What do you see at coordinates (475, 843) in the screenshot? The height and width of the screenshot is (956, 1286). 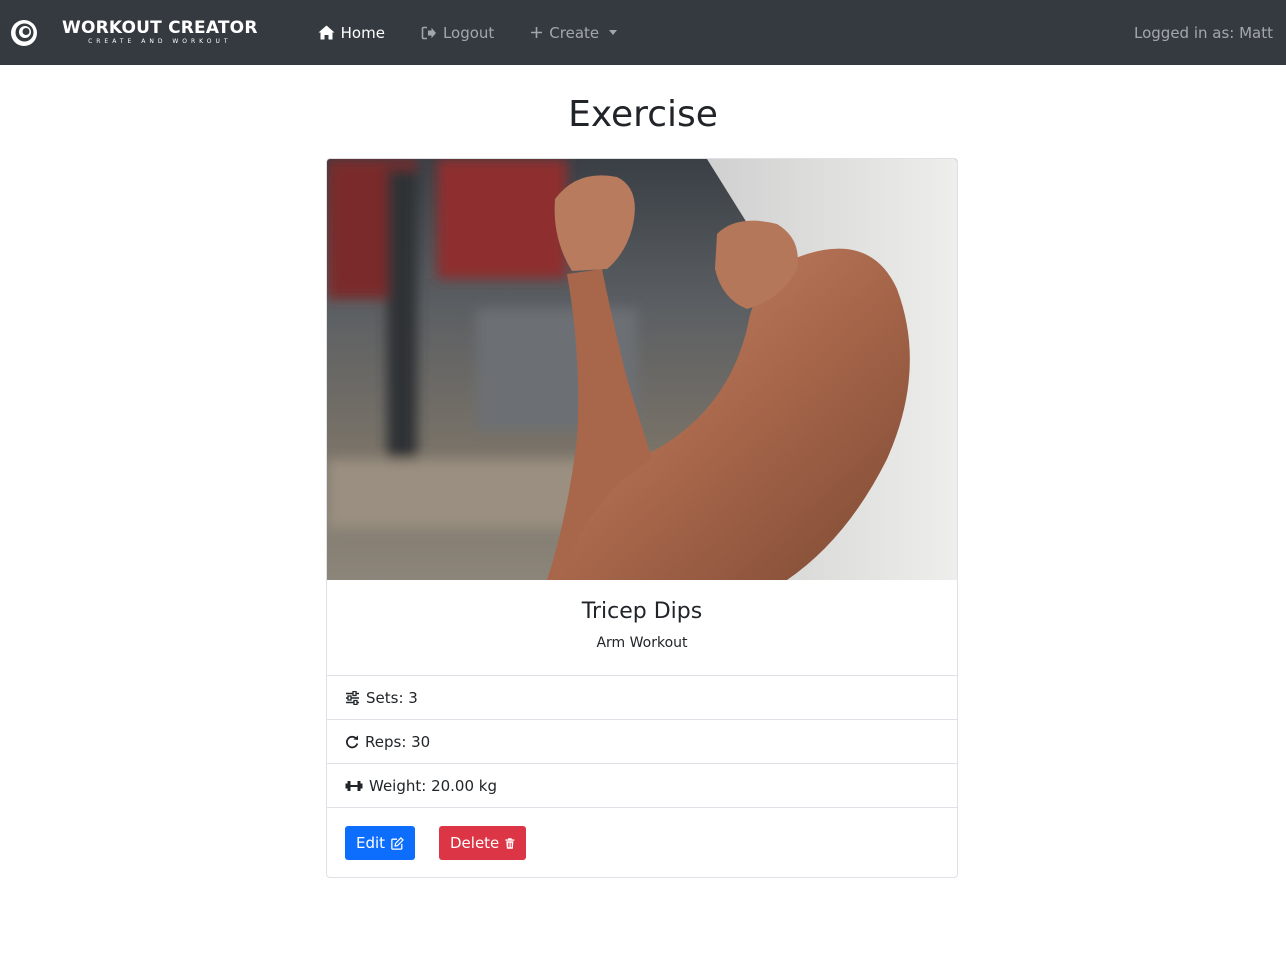 I see `delete-button-label: Delete` at bounding box center [475, 843].